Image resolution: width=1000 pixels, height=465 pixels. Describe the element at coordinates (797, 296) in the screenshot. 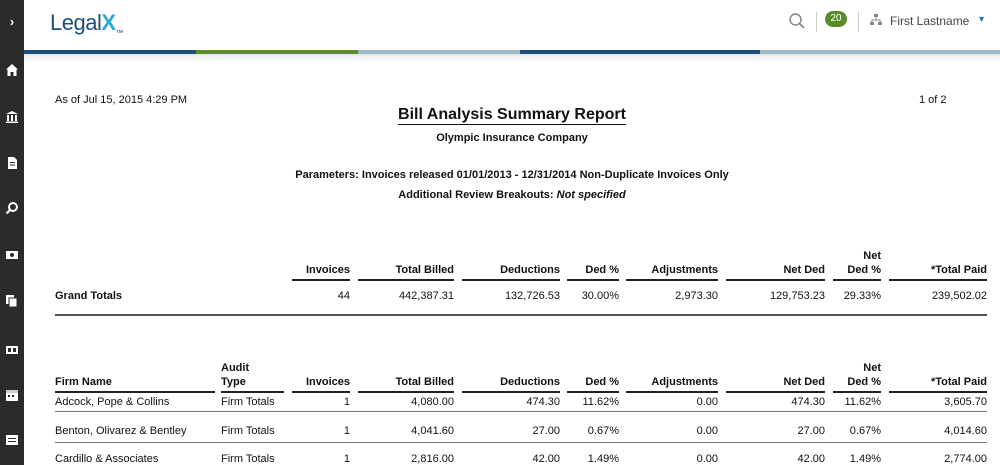

I see `cell-net-ded: 129,753.23` at that location.